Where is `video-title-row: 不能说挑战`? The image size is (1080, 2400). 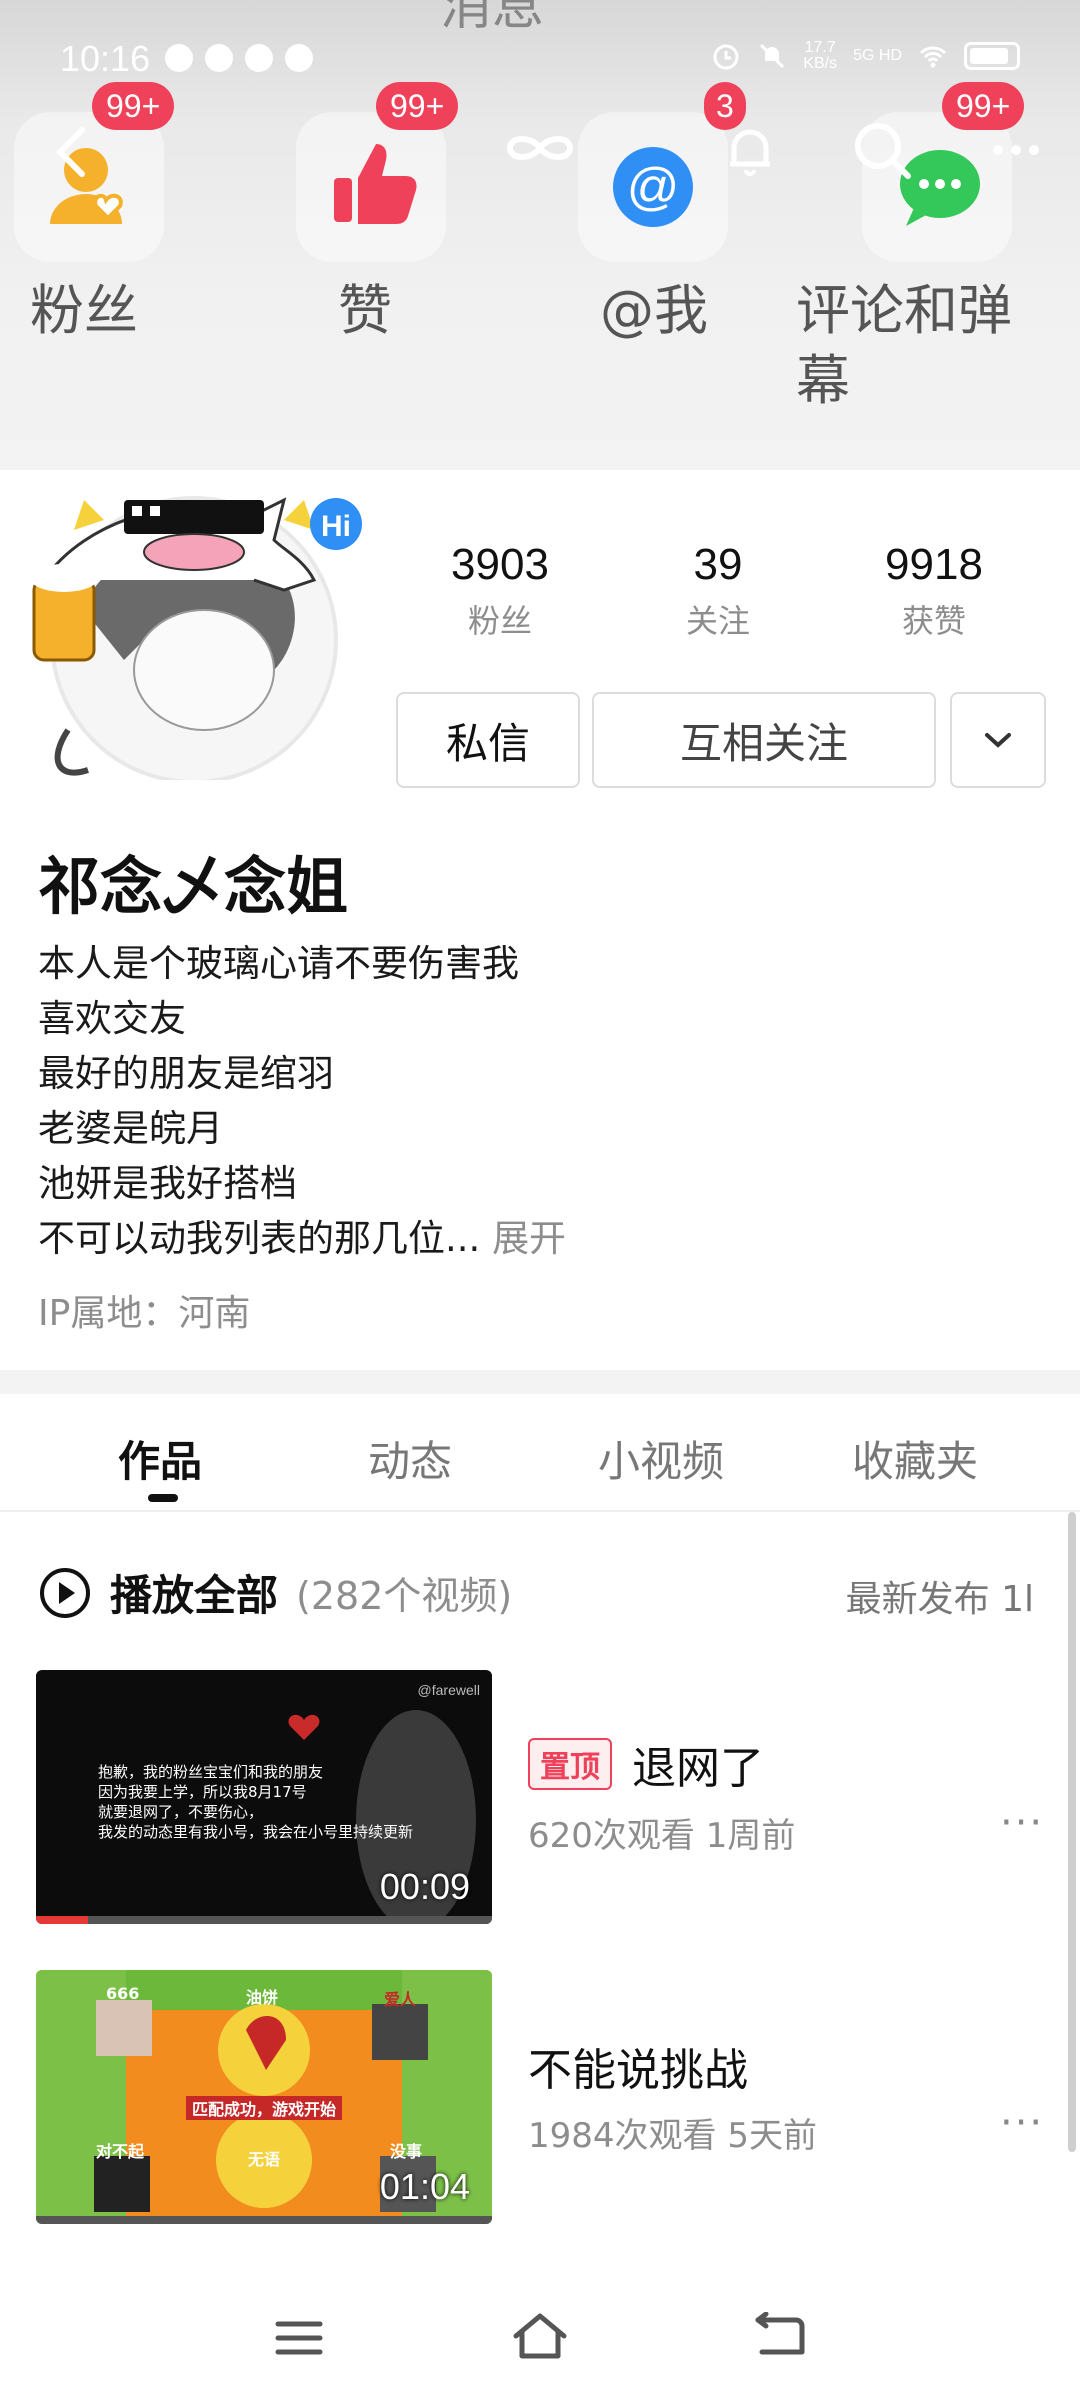 video-title-row: 不能说挑战 is located at coordinates (638, 2066).